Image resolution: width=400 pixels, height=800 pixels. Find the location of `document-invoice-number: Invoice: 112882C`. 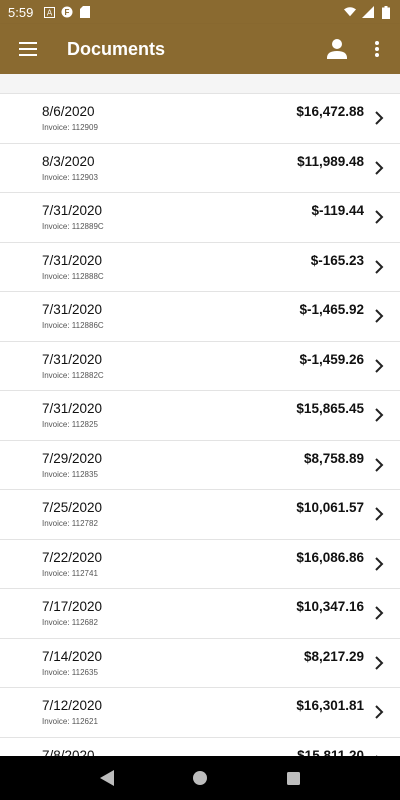

document-invoice-number: Invoice: 112882C is located at coordinates (73, 375).